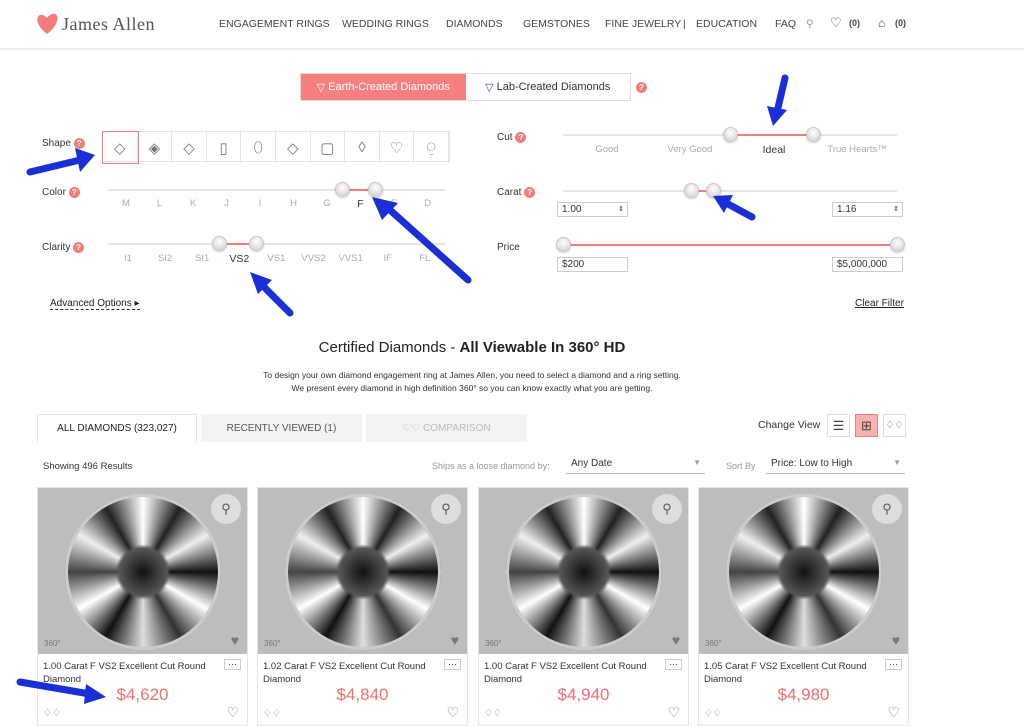 The height and width of the screenshot is (726, 1024). What do you see at coordinates (730, 134) in the screenshot?
I see `cut-slider-min-handle` at bounding box center [730, 134].